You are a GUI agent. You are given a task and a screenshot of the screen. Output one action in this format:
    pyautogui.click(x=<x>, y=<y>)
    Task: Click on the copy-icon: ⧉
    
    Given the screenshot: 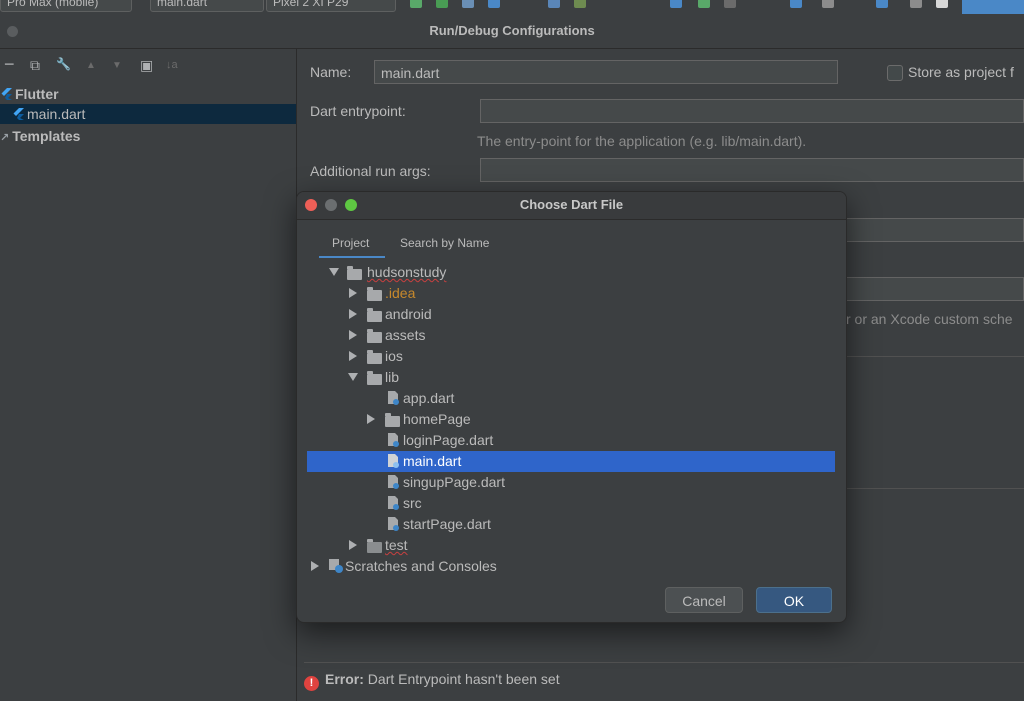 What is the action you would take?
    pyautogui.click(x=35, y=65)
    